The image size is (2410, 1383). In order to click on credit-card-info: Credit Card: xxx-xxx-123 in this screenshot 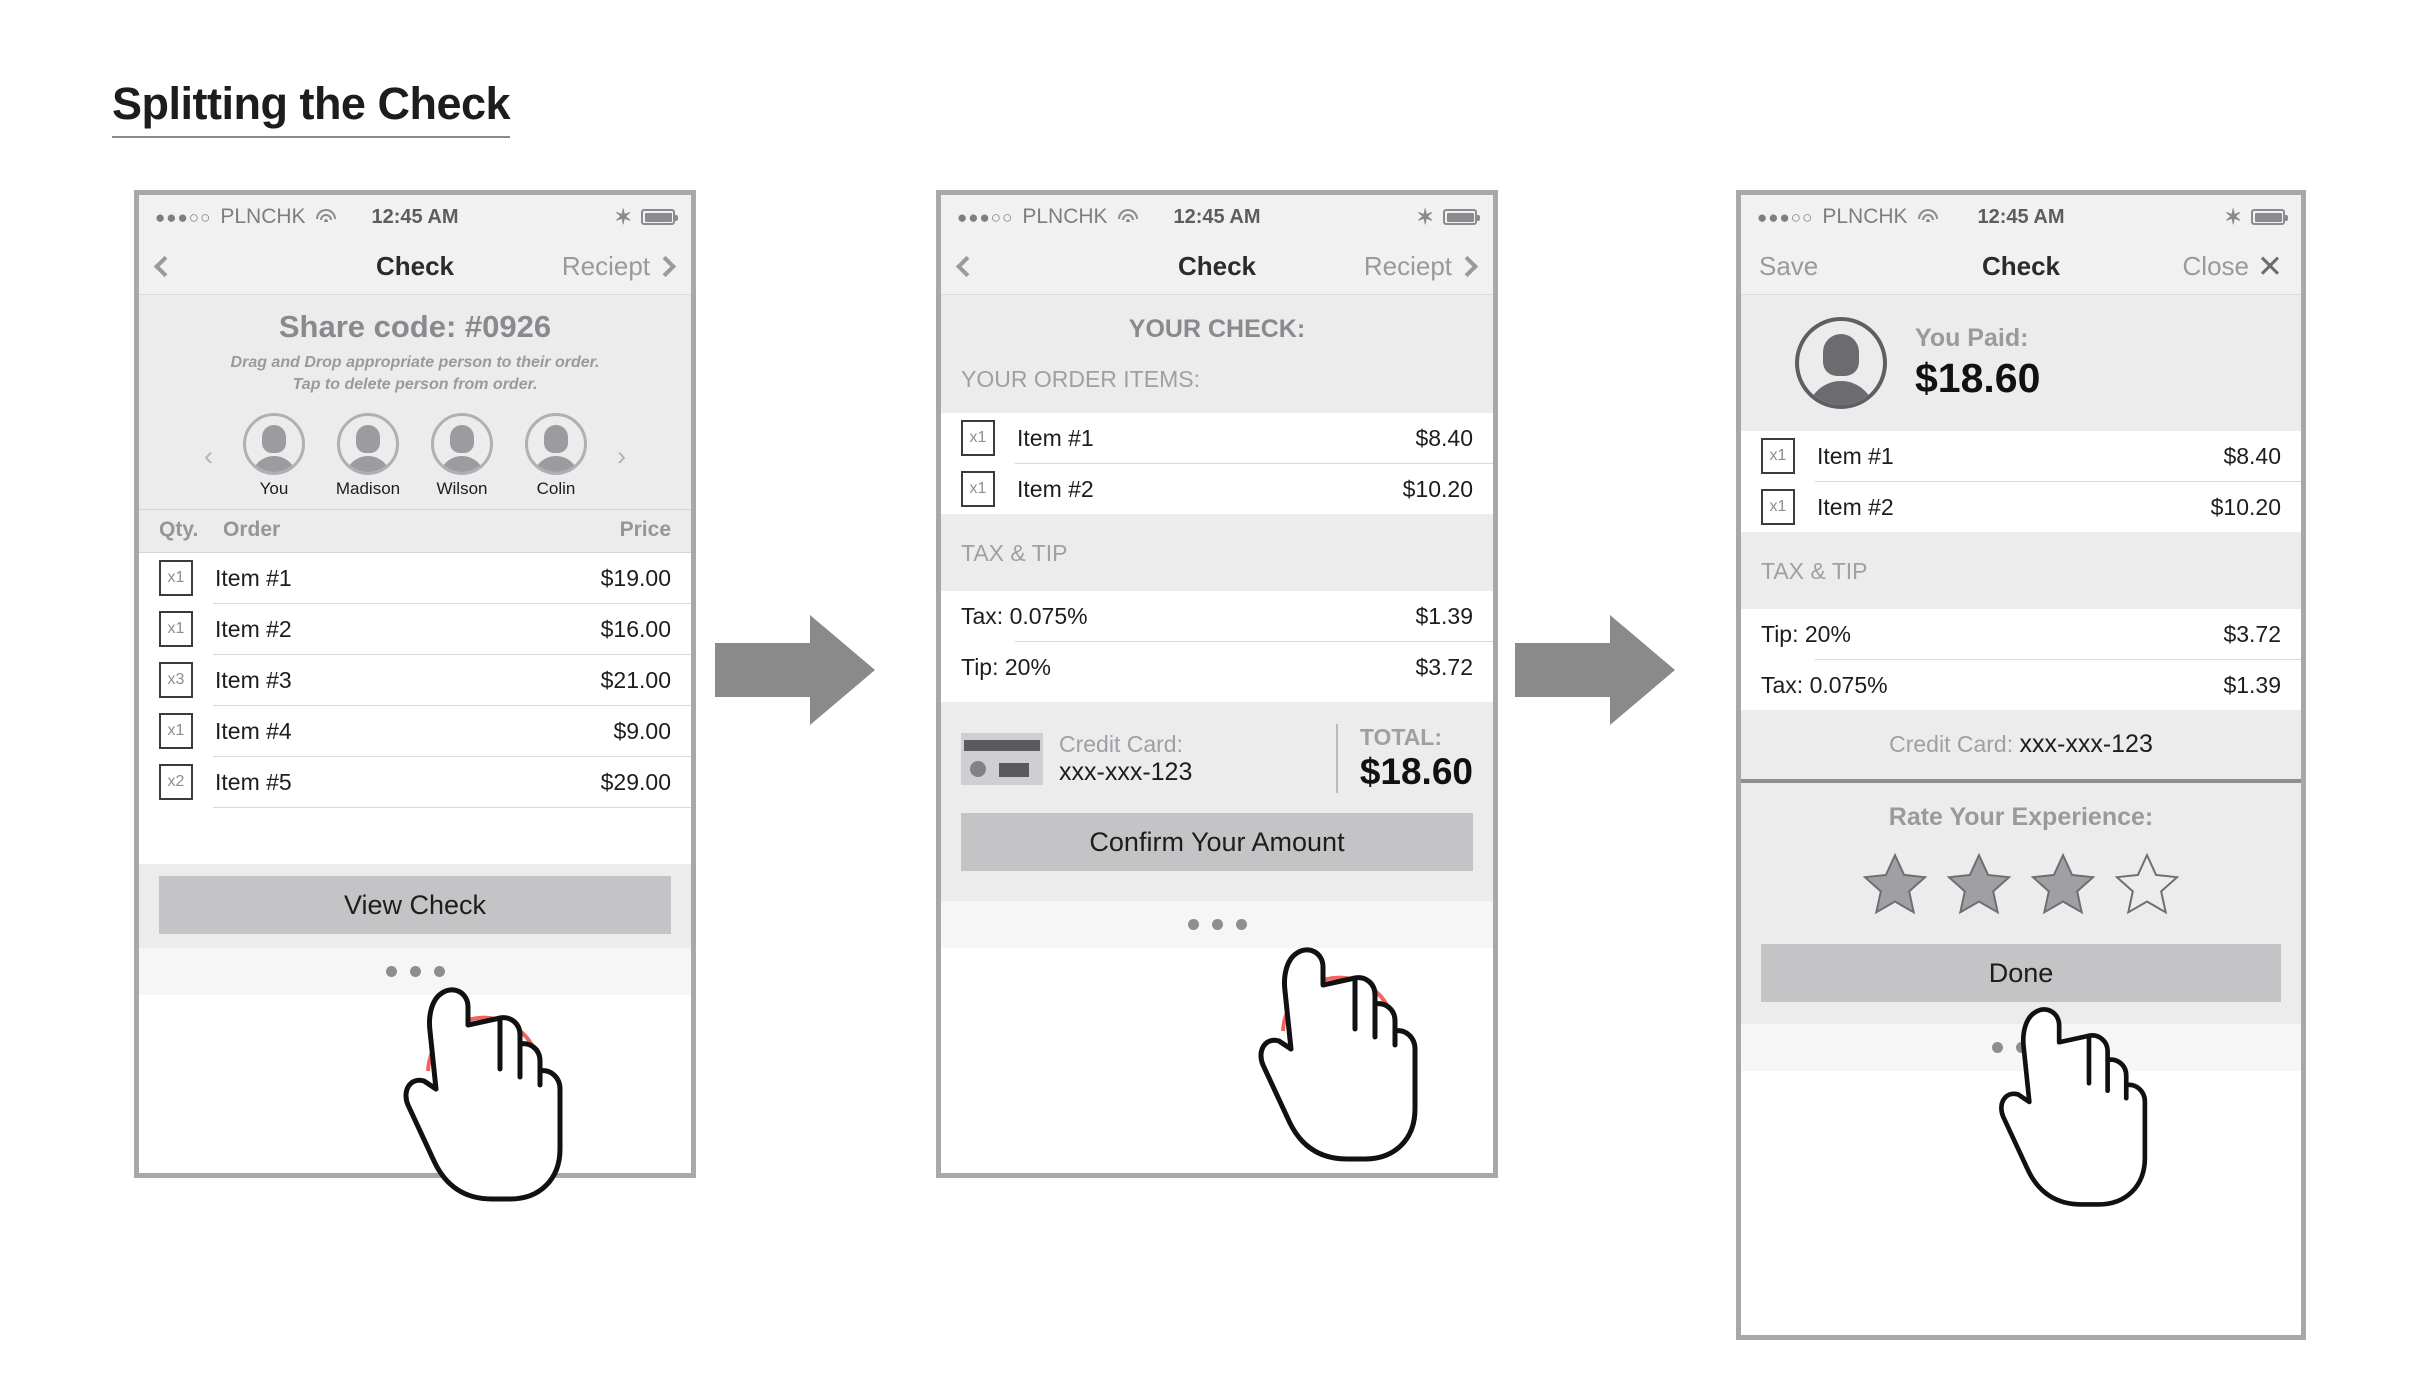, I will do `click(1189, 759)`.